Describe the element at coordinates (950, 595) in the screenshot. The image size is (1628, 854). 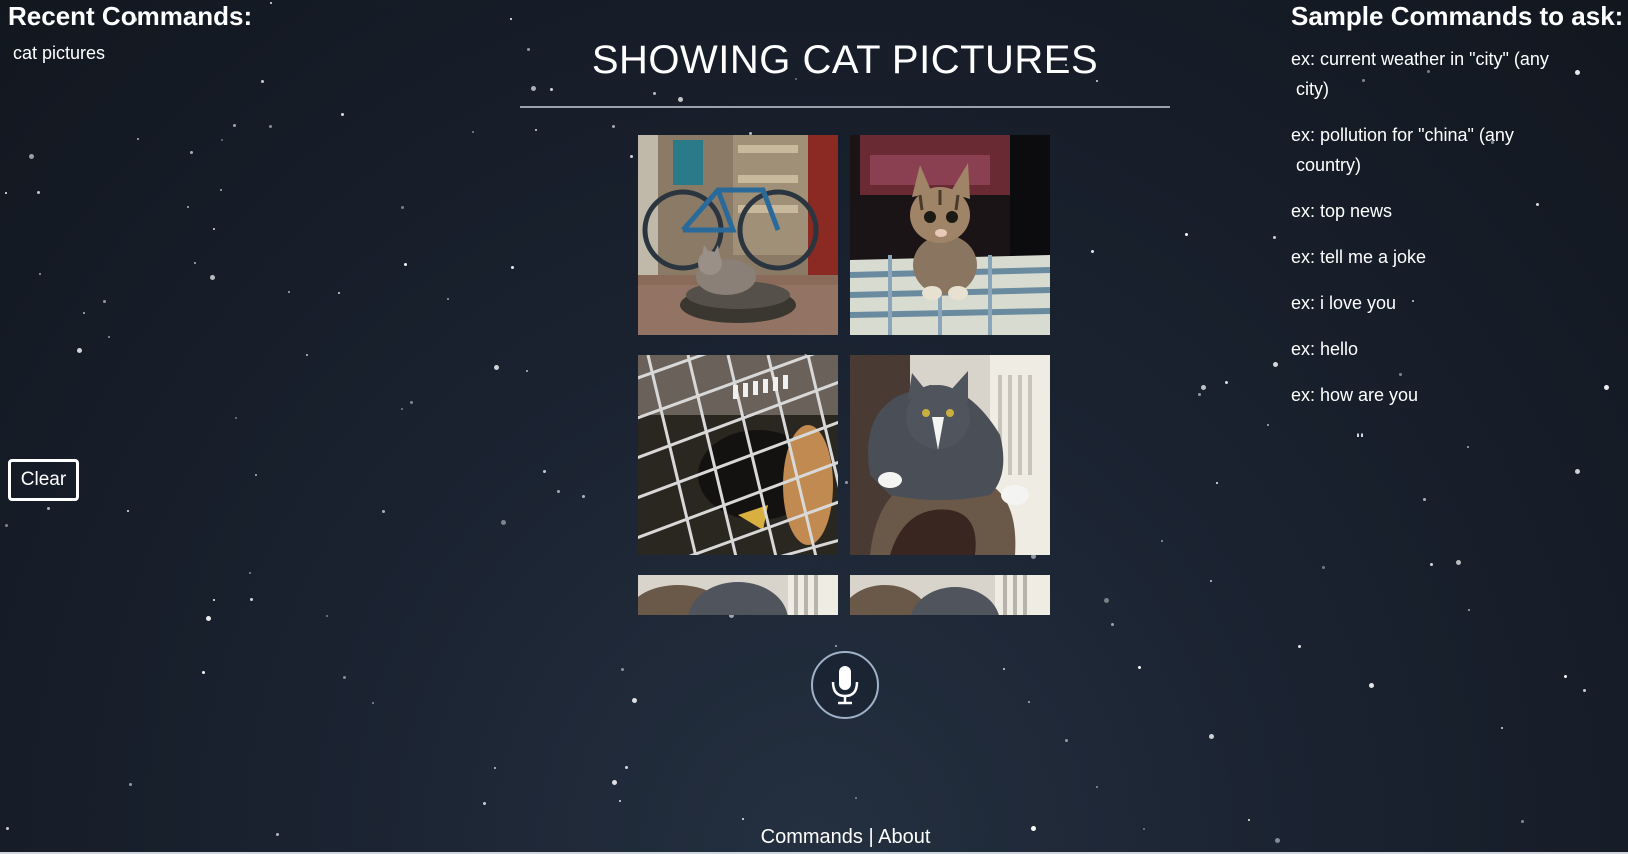
I see `cat-photo-partial-right` at that location.